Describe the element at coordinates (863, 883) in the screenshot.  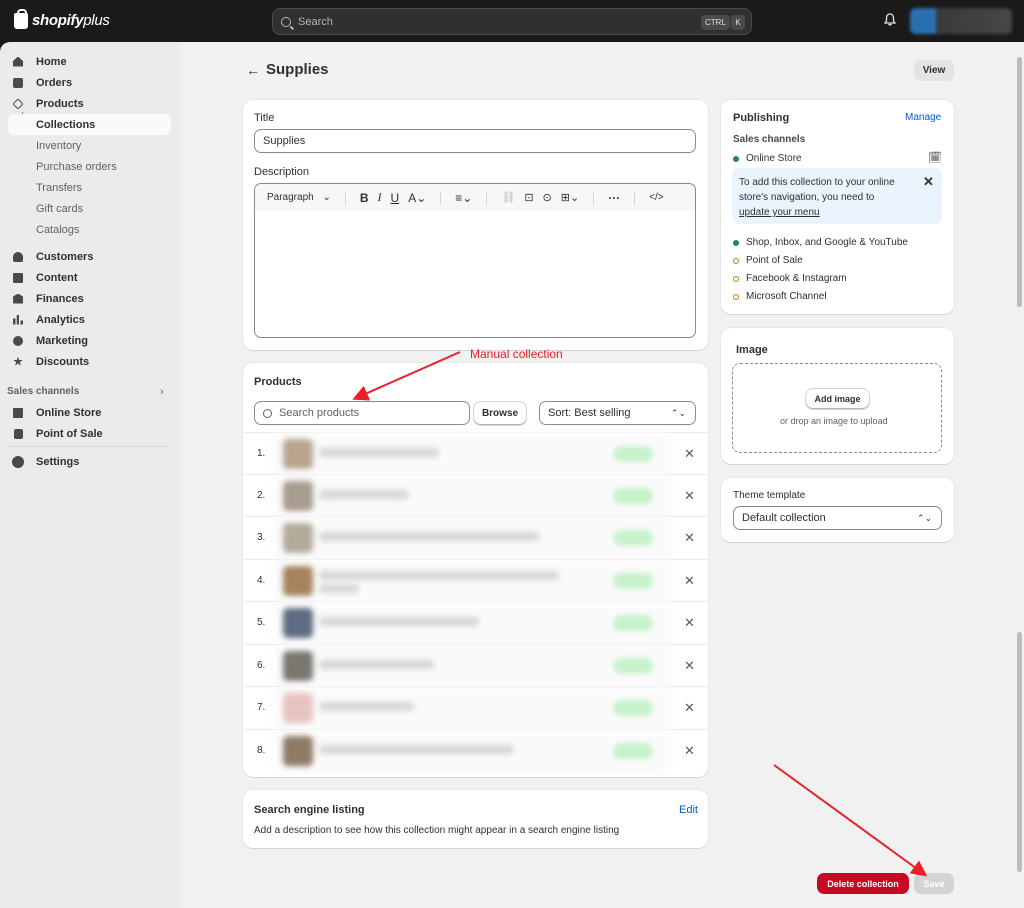
I see `delete-collection-button: Delete collection` at that location.